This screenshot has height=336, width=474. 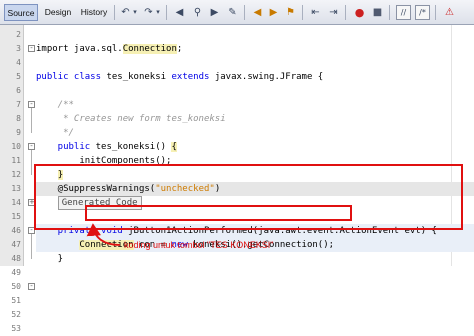 What do you see at coordinates (16, 272) in the screenshot?
I see `line-number: 49` at bounding box center [16, 272].